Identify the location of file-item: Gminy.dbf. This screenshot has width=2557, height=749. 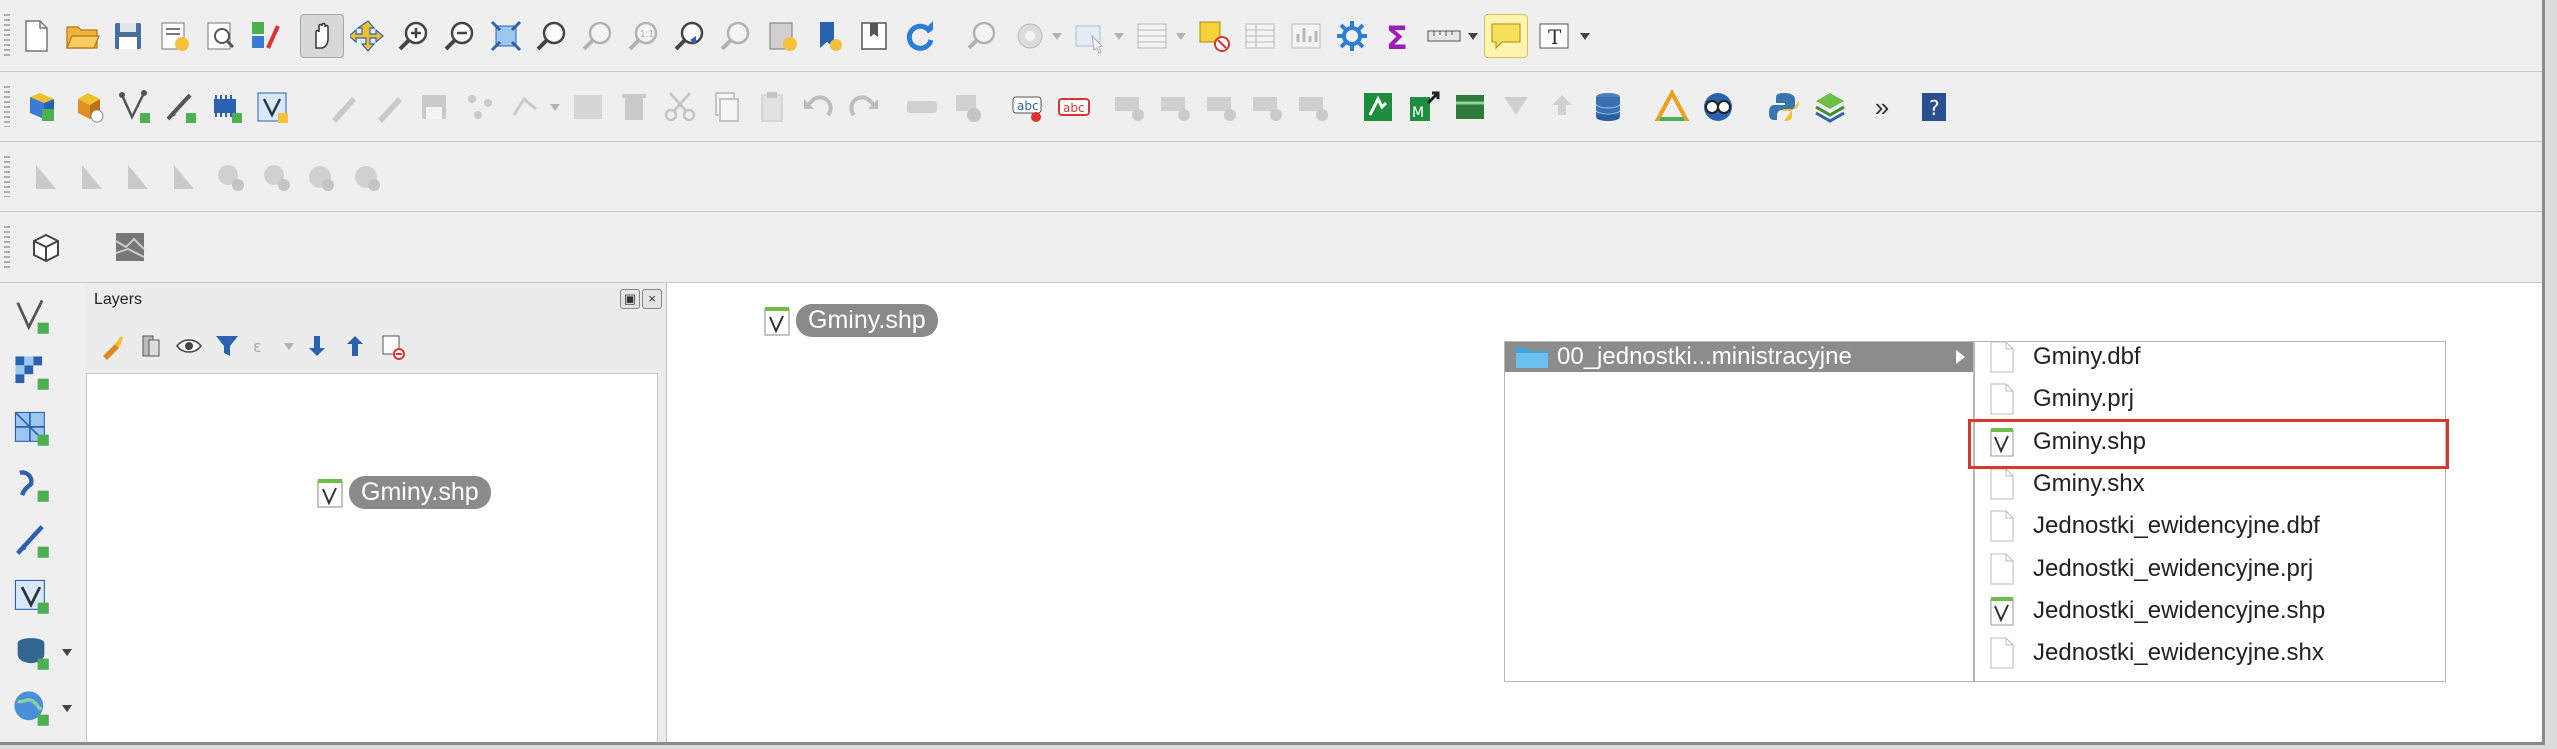
(2065, 357).